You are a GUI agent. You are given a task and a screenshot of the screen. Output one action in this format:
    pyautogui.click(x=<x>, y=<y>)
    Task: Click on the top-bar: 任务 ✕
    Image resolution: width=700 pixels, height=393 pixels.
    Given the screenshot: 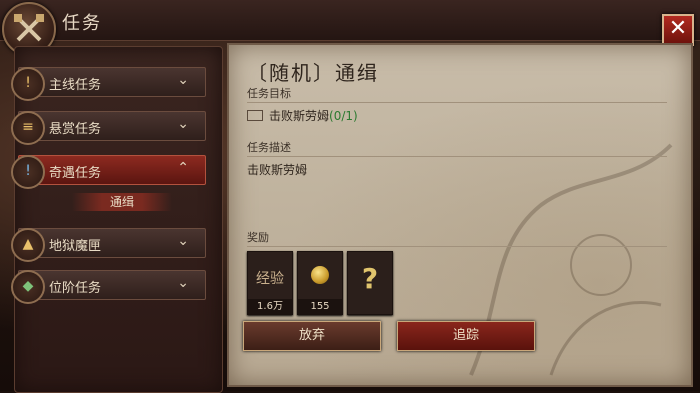 What is the action you would take?
    pyautogui.click(x=350, y=28)
    